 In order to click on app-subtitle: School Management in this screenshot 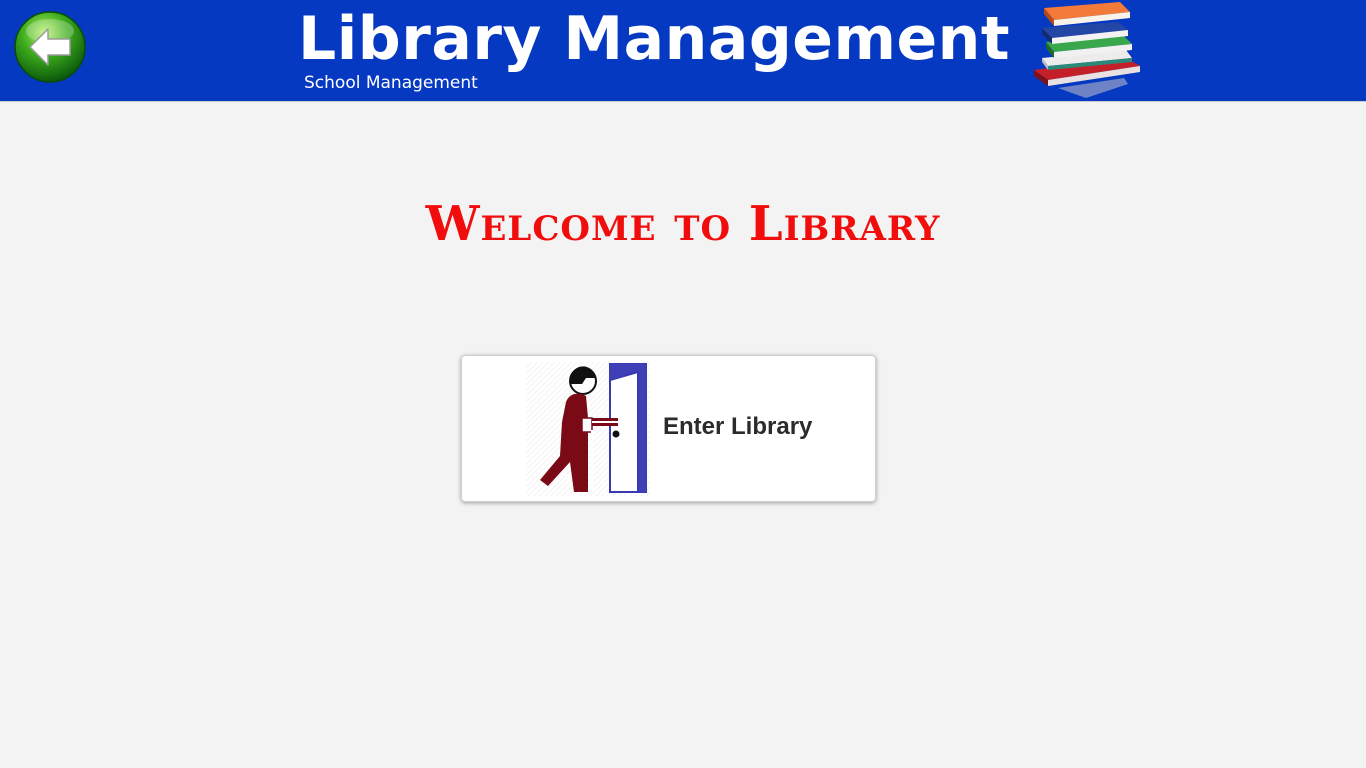, I will do `click(391, 83)`.